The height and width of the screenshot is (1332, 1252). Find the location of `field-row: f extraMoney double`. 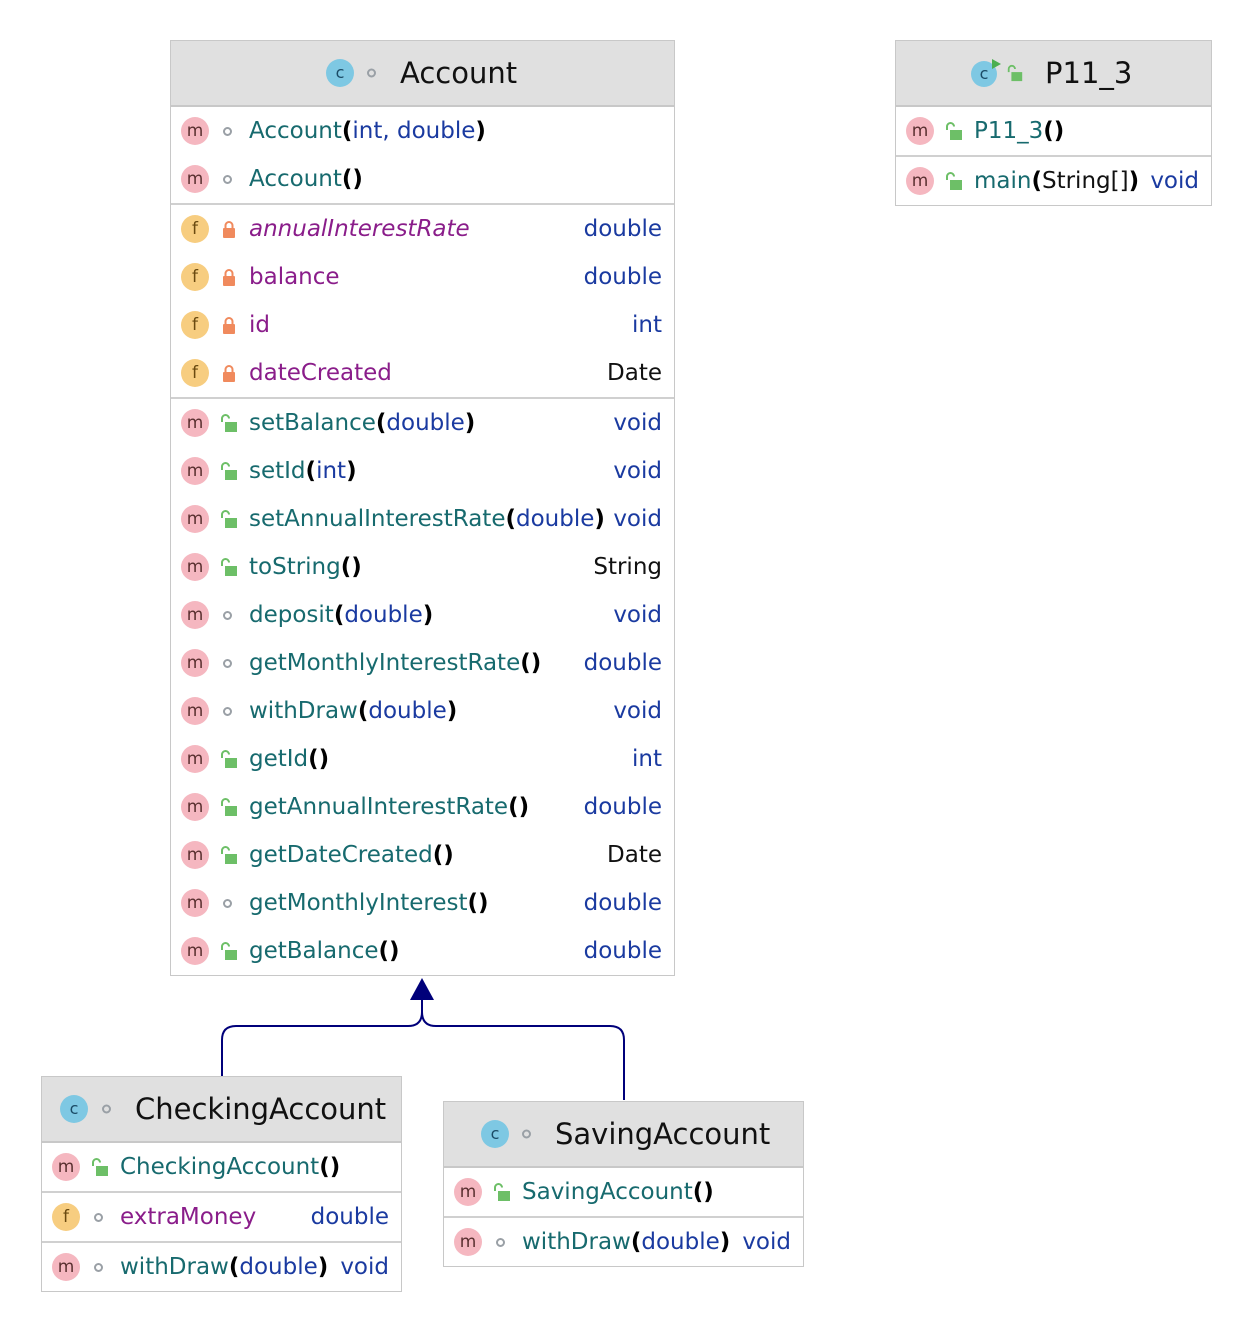

field-row: f extraMoney double is located at coordinates (221, 1217).